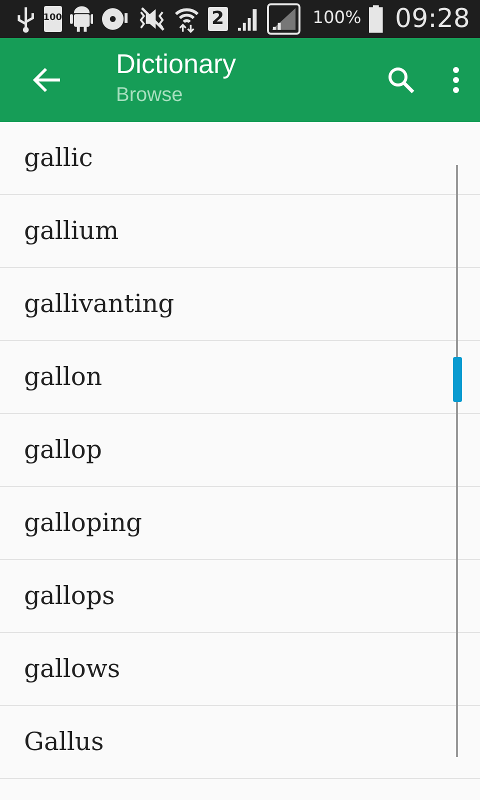 Image resolution: width=480 pixels, height=800 pixels. What do you see at coordinates (432, 19) in the screenshot?
I see `clock: 09:28` at bounding box center [432, 19].